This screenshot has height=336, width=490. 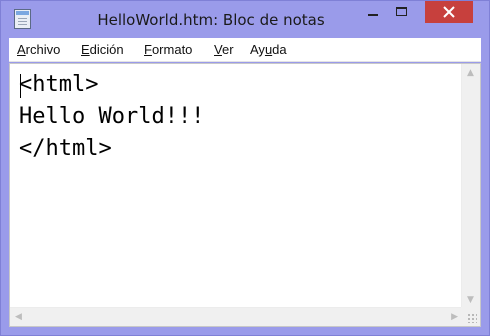 I want to click on text-caret, so click(x=20, y=86).